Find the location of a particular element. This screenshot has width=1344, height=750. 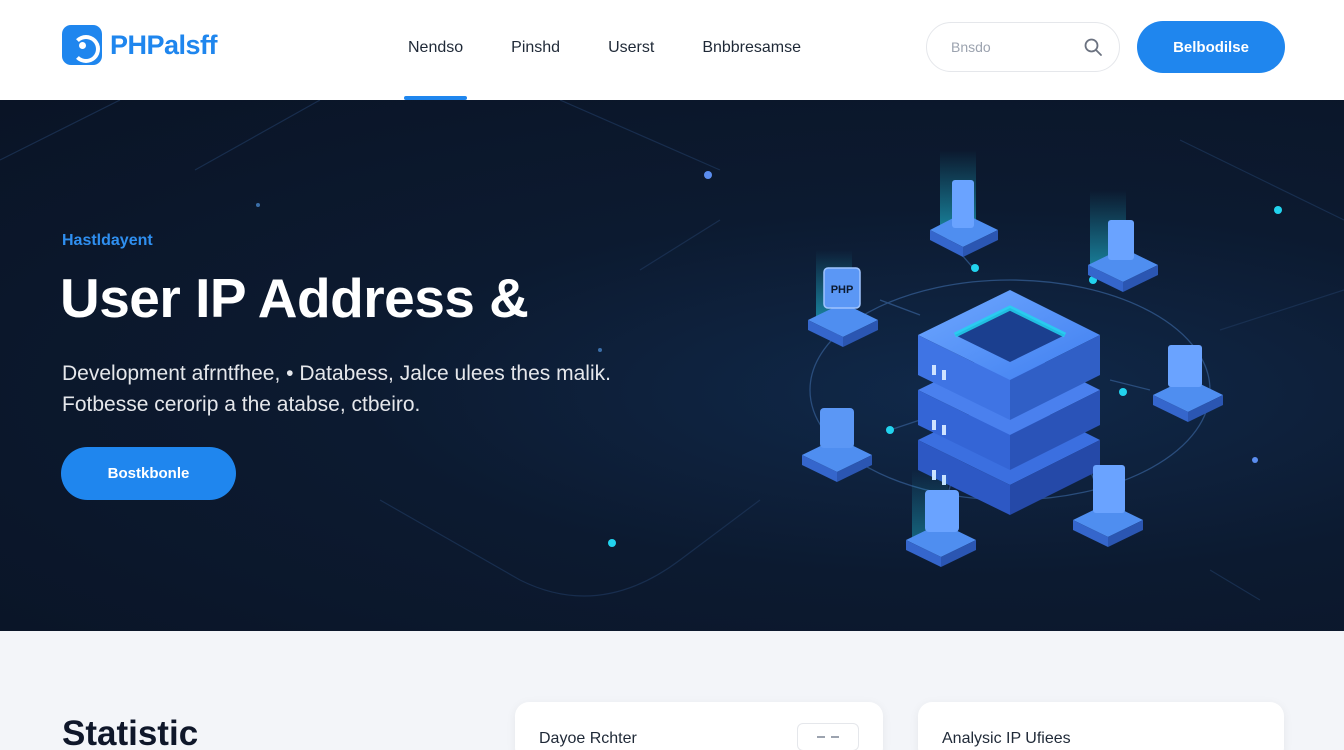

search-input is located at coordinates (1017, 47).